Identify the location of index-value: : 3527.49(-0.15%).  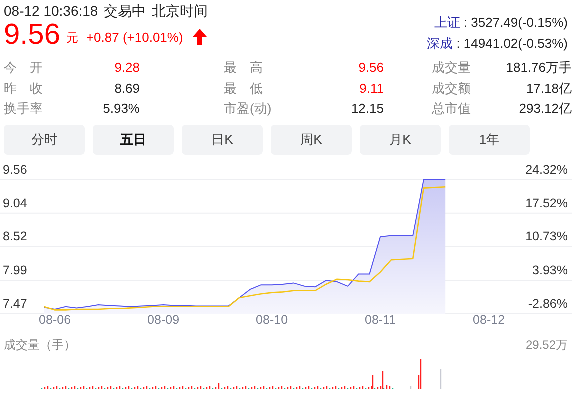
(516, 22).